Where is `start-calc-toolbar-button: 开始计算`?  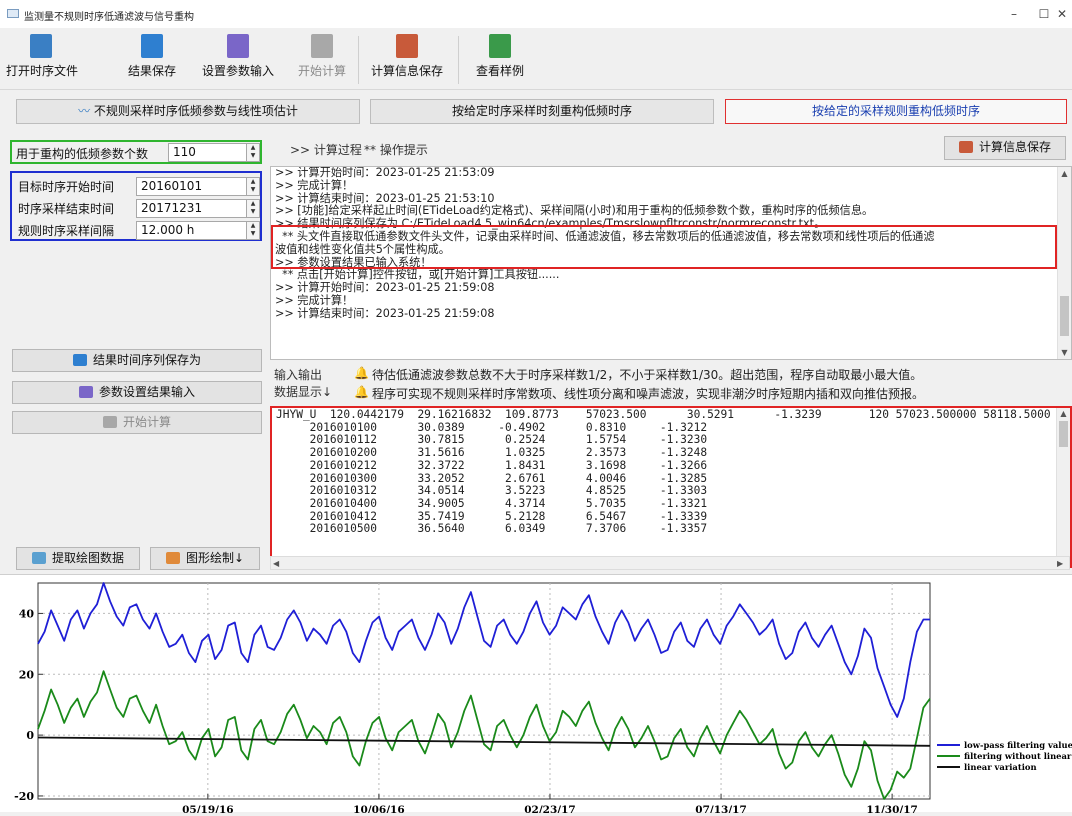 start-calc-toolbar-button: 开始计算 is located at coordinates (322, 60).